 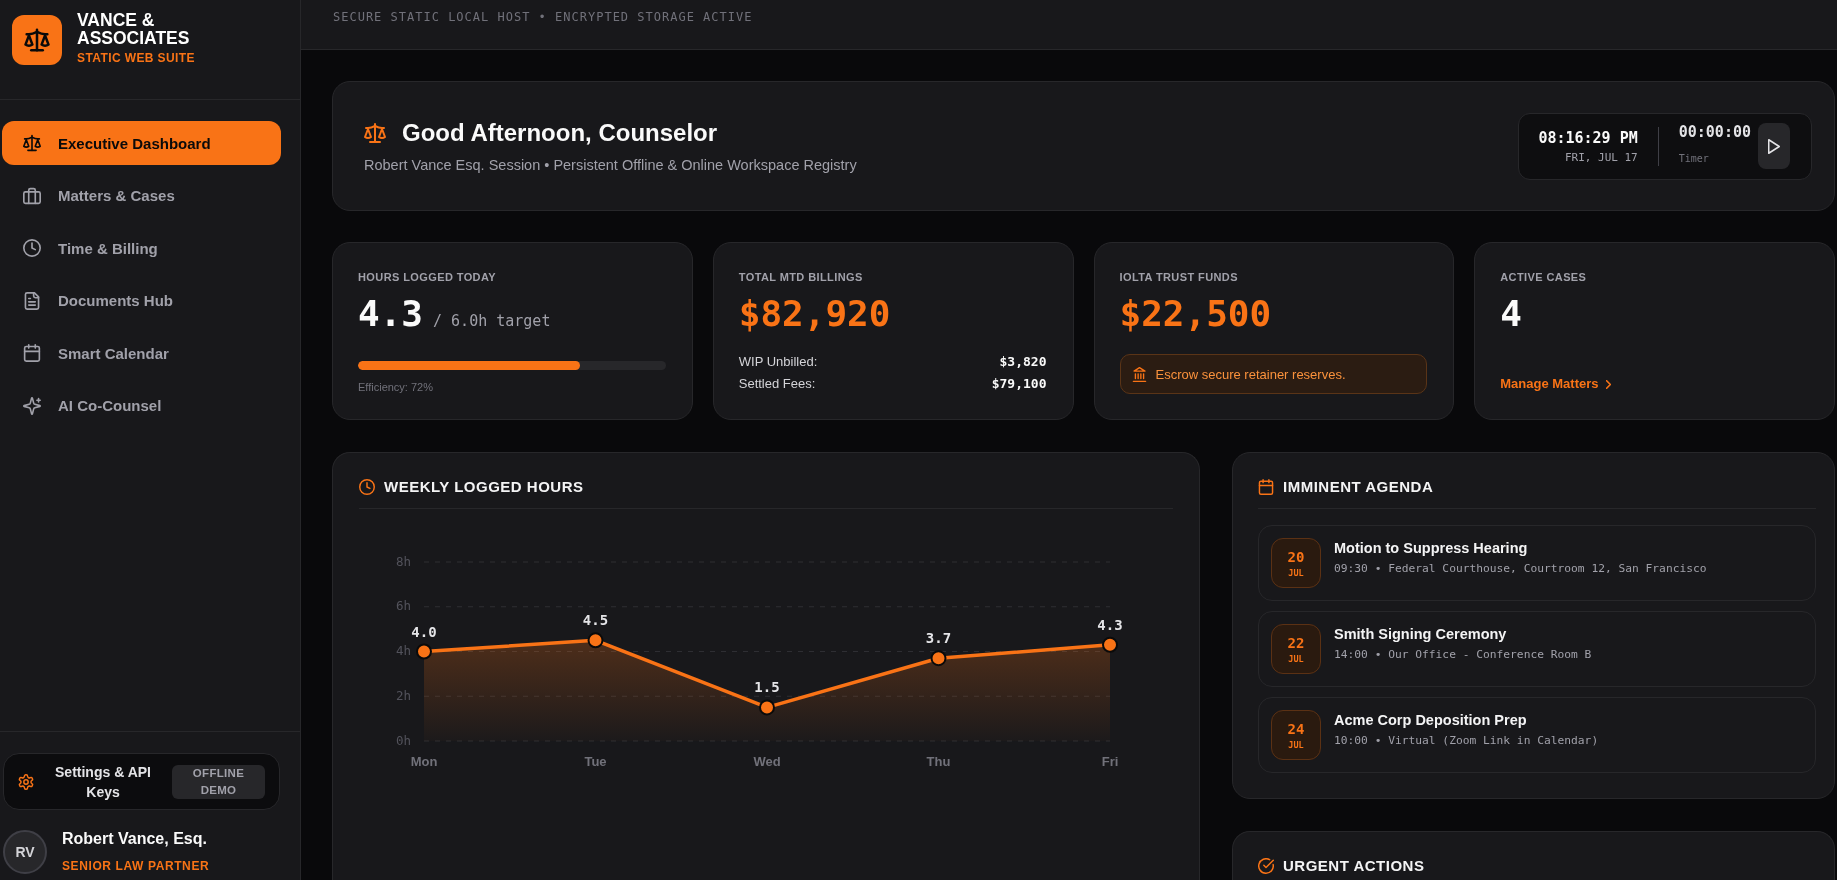 What do you see at coordinates (610, 165) in the screenshot?
I see `greeting-subtitle: Robert Vance Esq. Session • Persistent Offline & Online Workspace Registry` at bounding box center [610, 165].